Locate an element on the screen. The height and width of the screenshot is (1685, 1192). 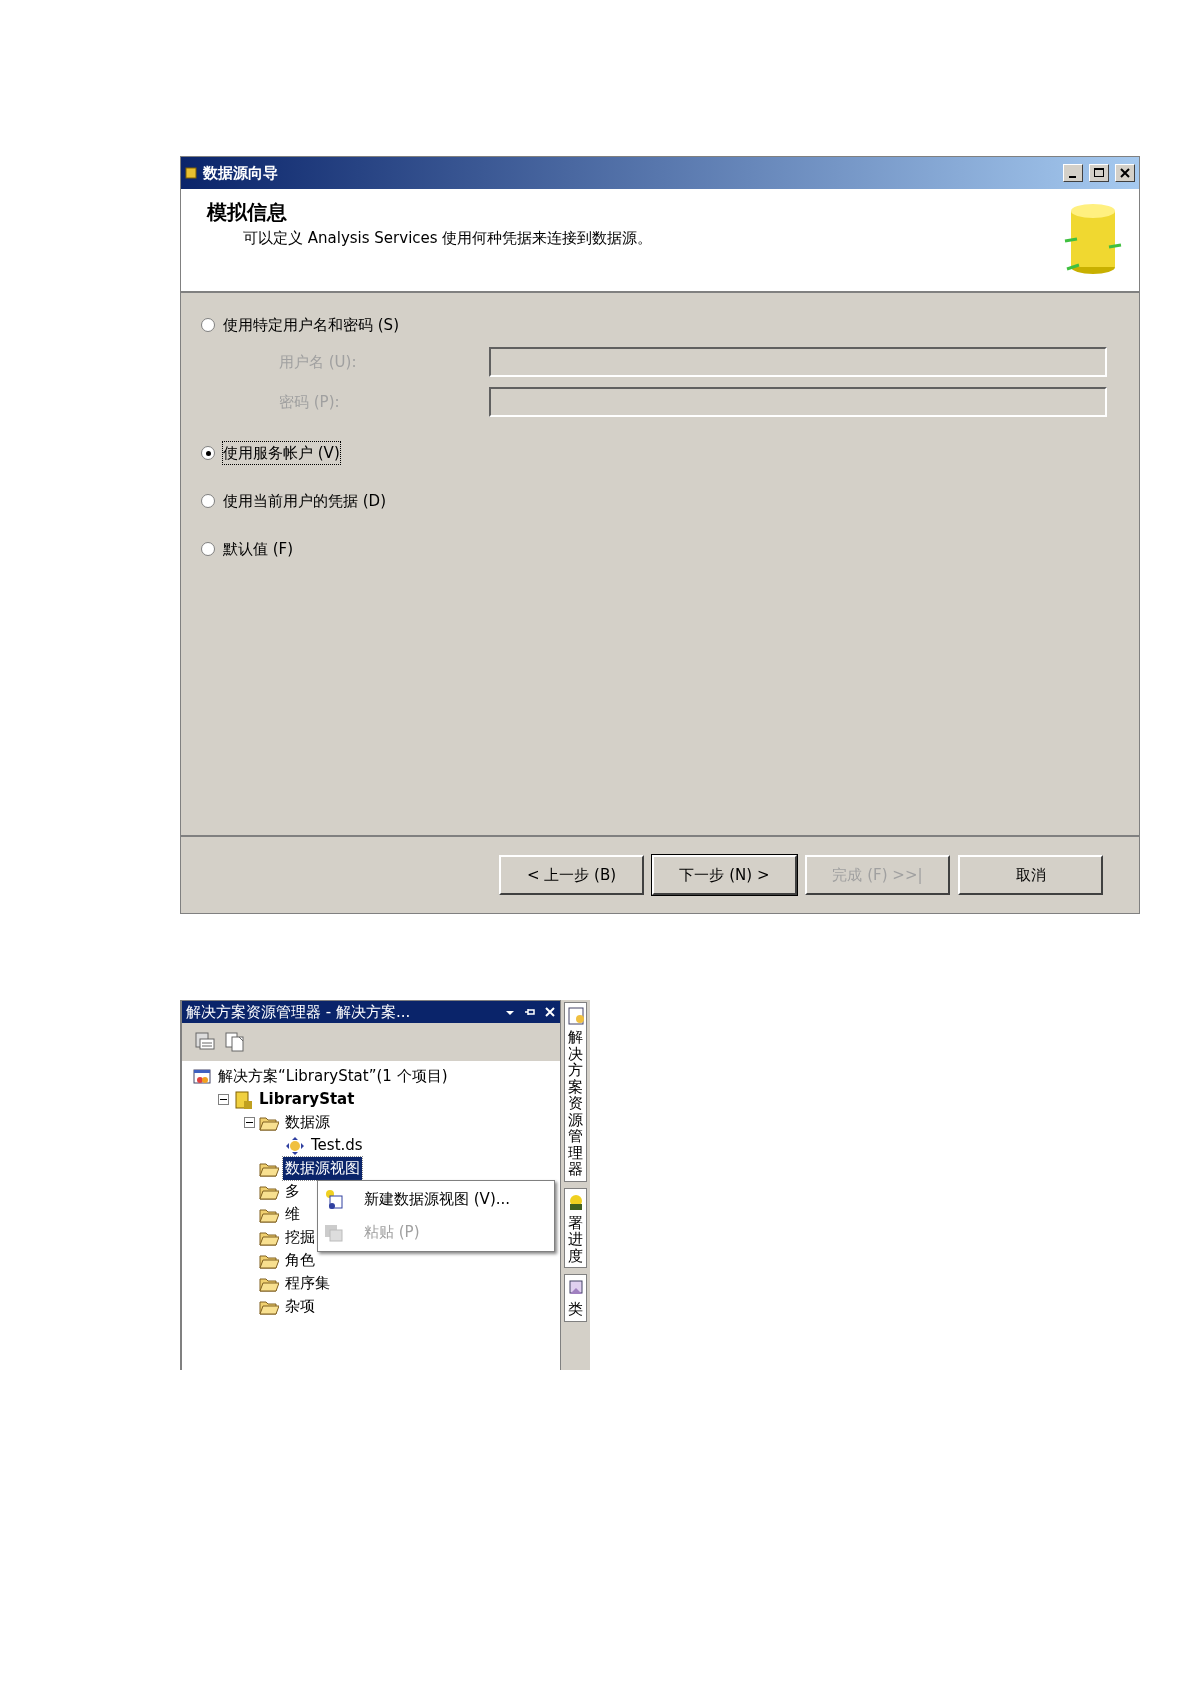
side-tab-label: 署进度 is located at coordinates (575, 1239).